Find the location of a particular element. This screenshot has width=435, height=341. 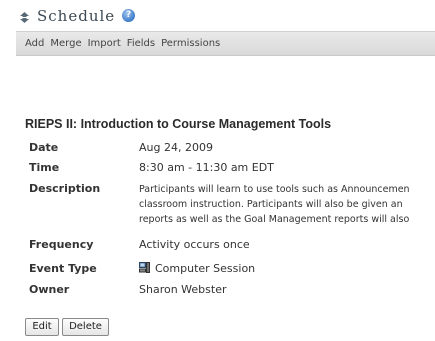

delete-button: Delete is located at coordinates (85, 327).